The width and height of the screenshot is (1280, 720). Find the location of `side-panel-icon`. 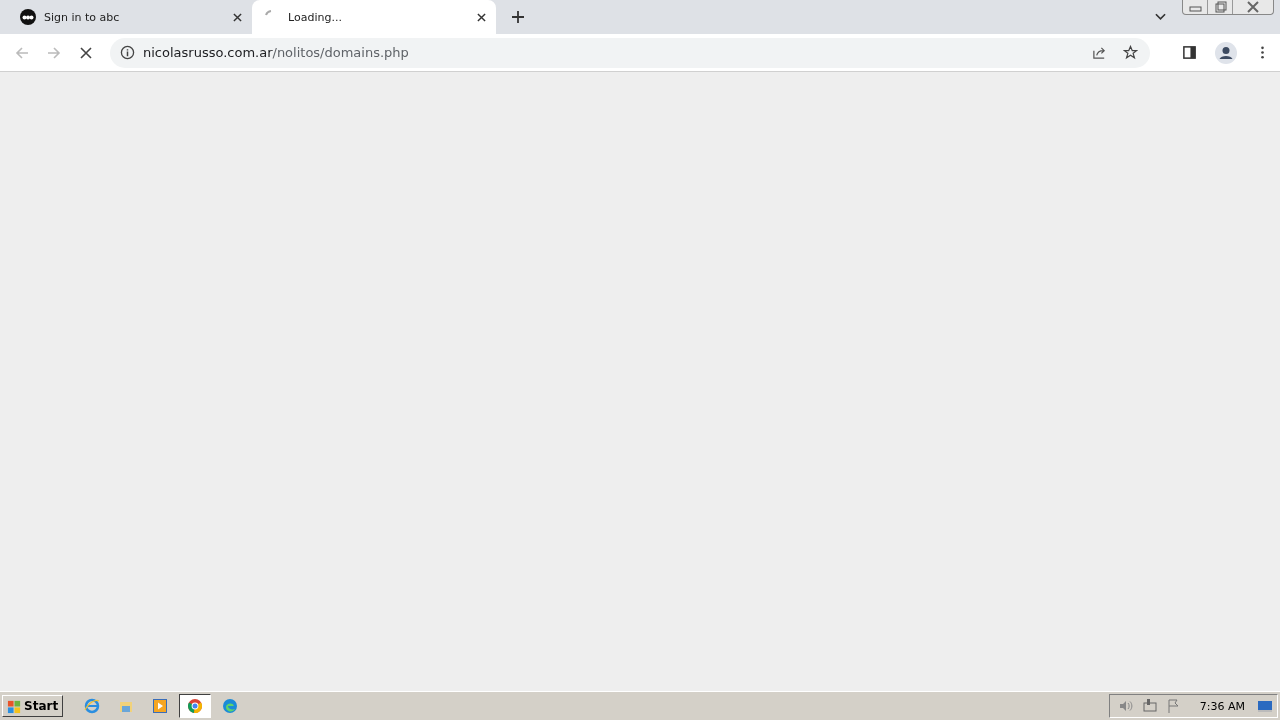

side-panel-icon is located at coordinates (1189, 52).